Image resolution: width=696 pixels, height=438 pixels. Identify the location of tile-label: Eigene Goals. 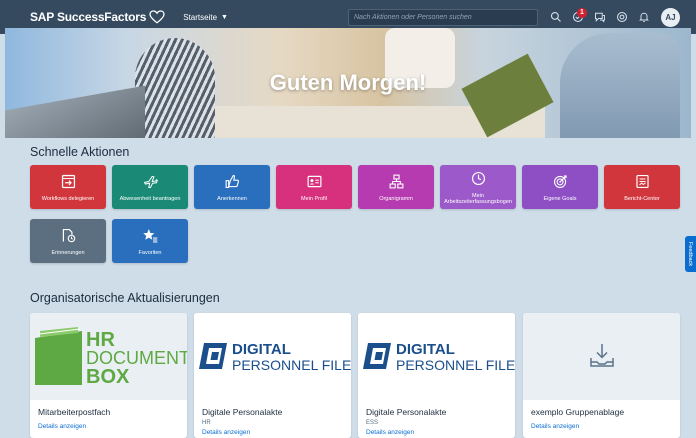
(560, 198).